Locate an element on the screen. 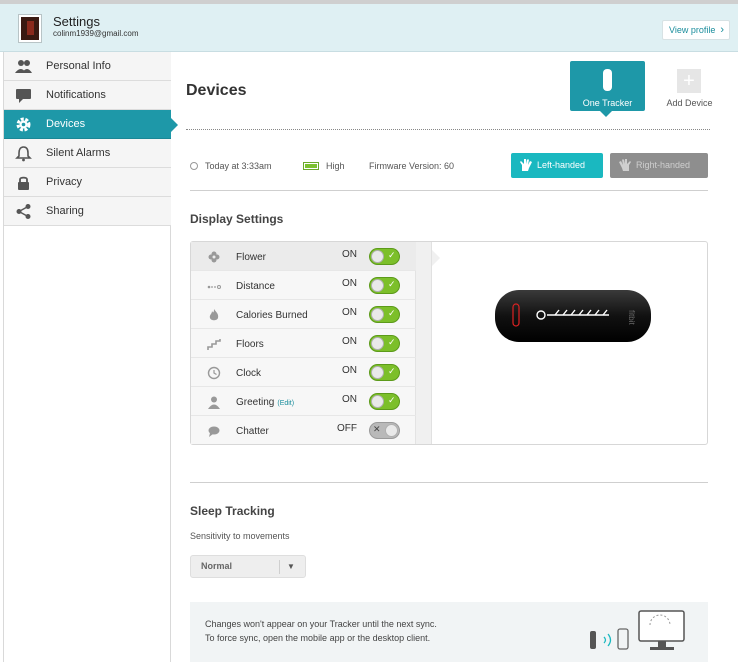  display-row-clock: Clock ON ✓ is located at coordinates (303, 372).